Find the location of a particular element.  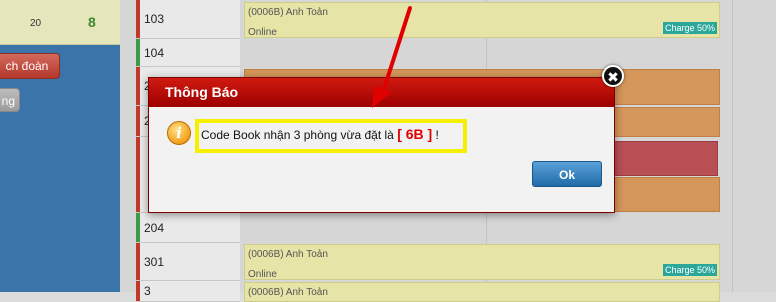

room-number: 103 is located at coordinates (154, 19).